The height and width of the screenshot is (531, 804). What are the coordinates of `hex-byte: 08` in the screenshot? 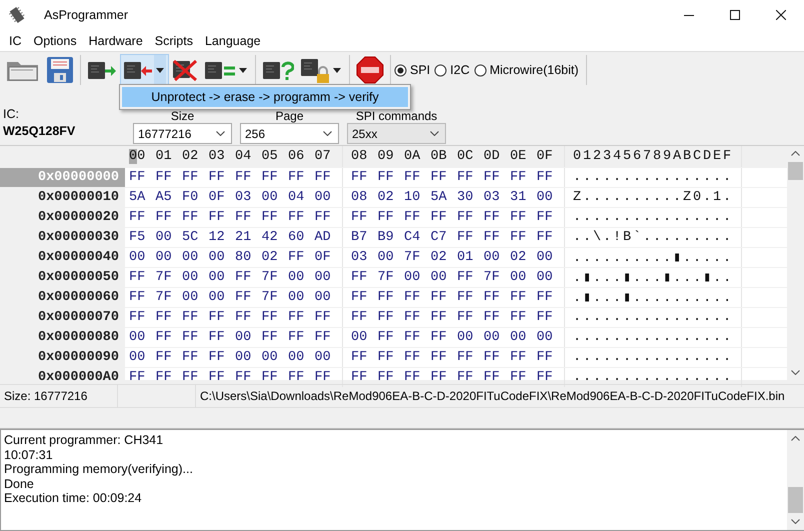 It's located at (359, 197).